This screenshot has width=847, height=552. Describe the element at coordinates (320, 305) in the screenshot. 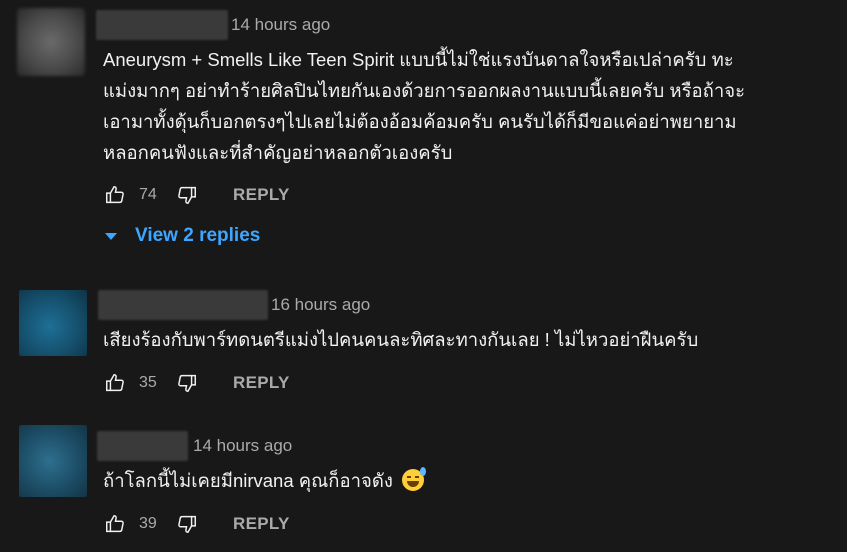

I see `comment-timestamp: 16 hours ago` at that location.